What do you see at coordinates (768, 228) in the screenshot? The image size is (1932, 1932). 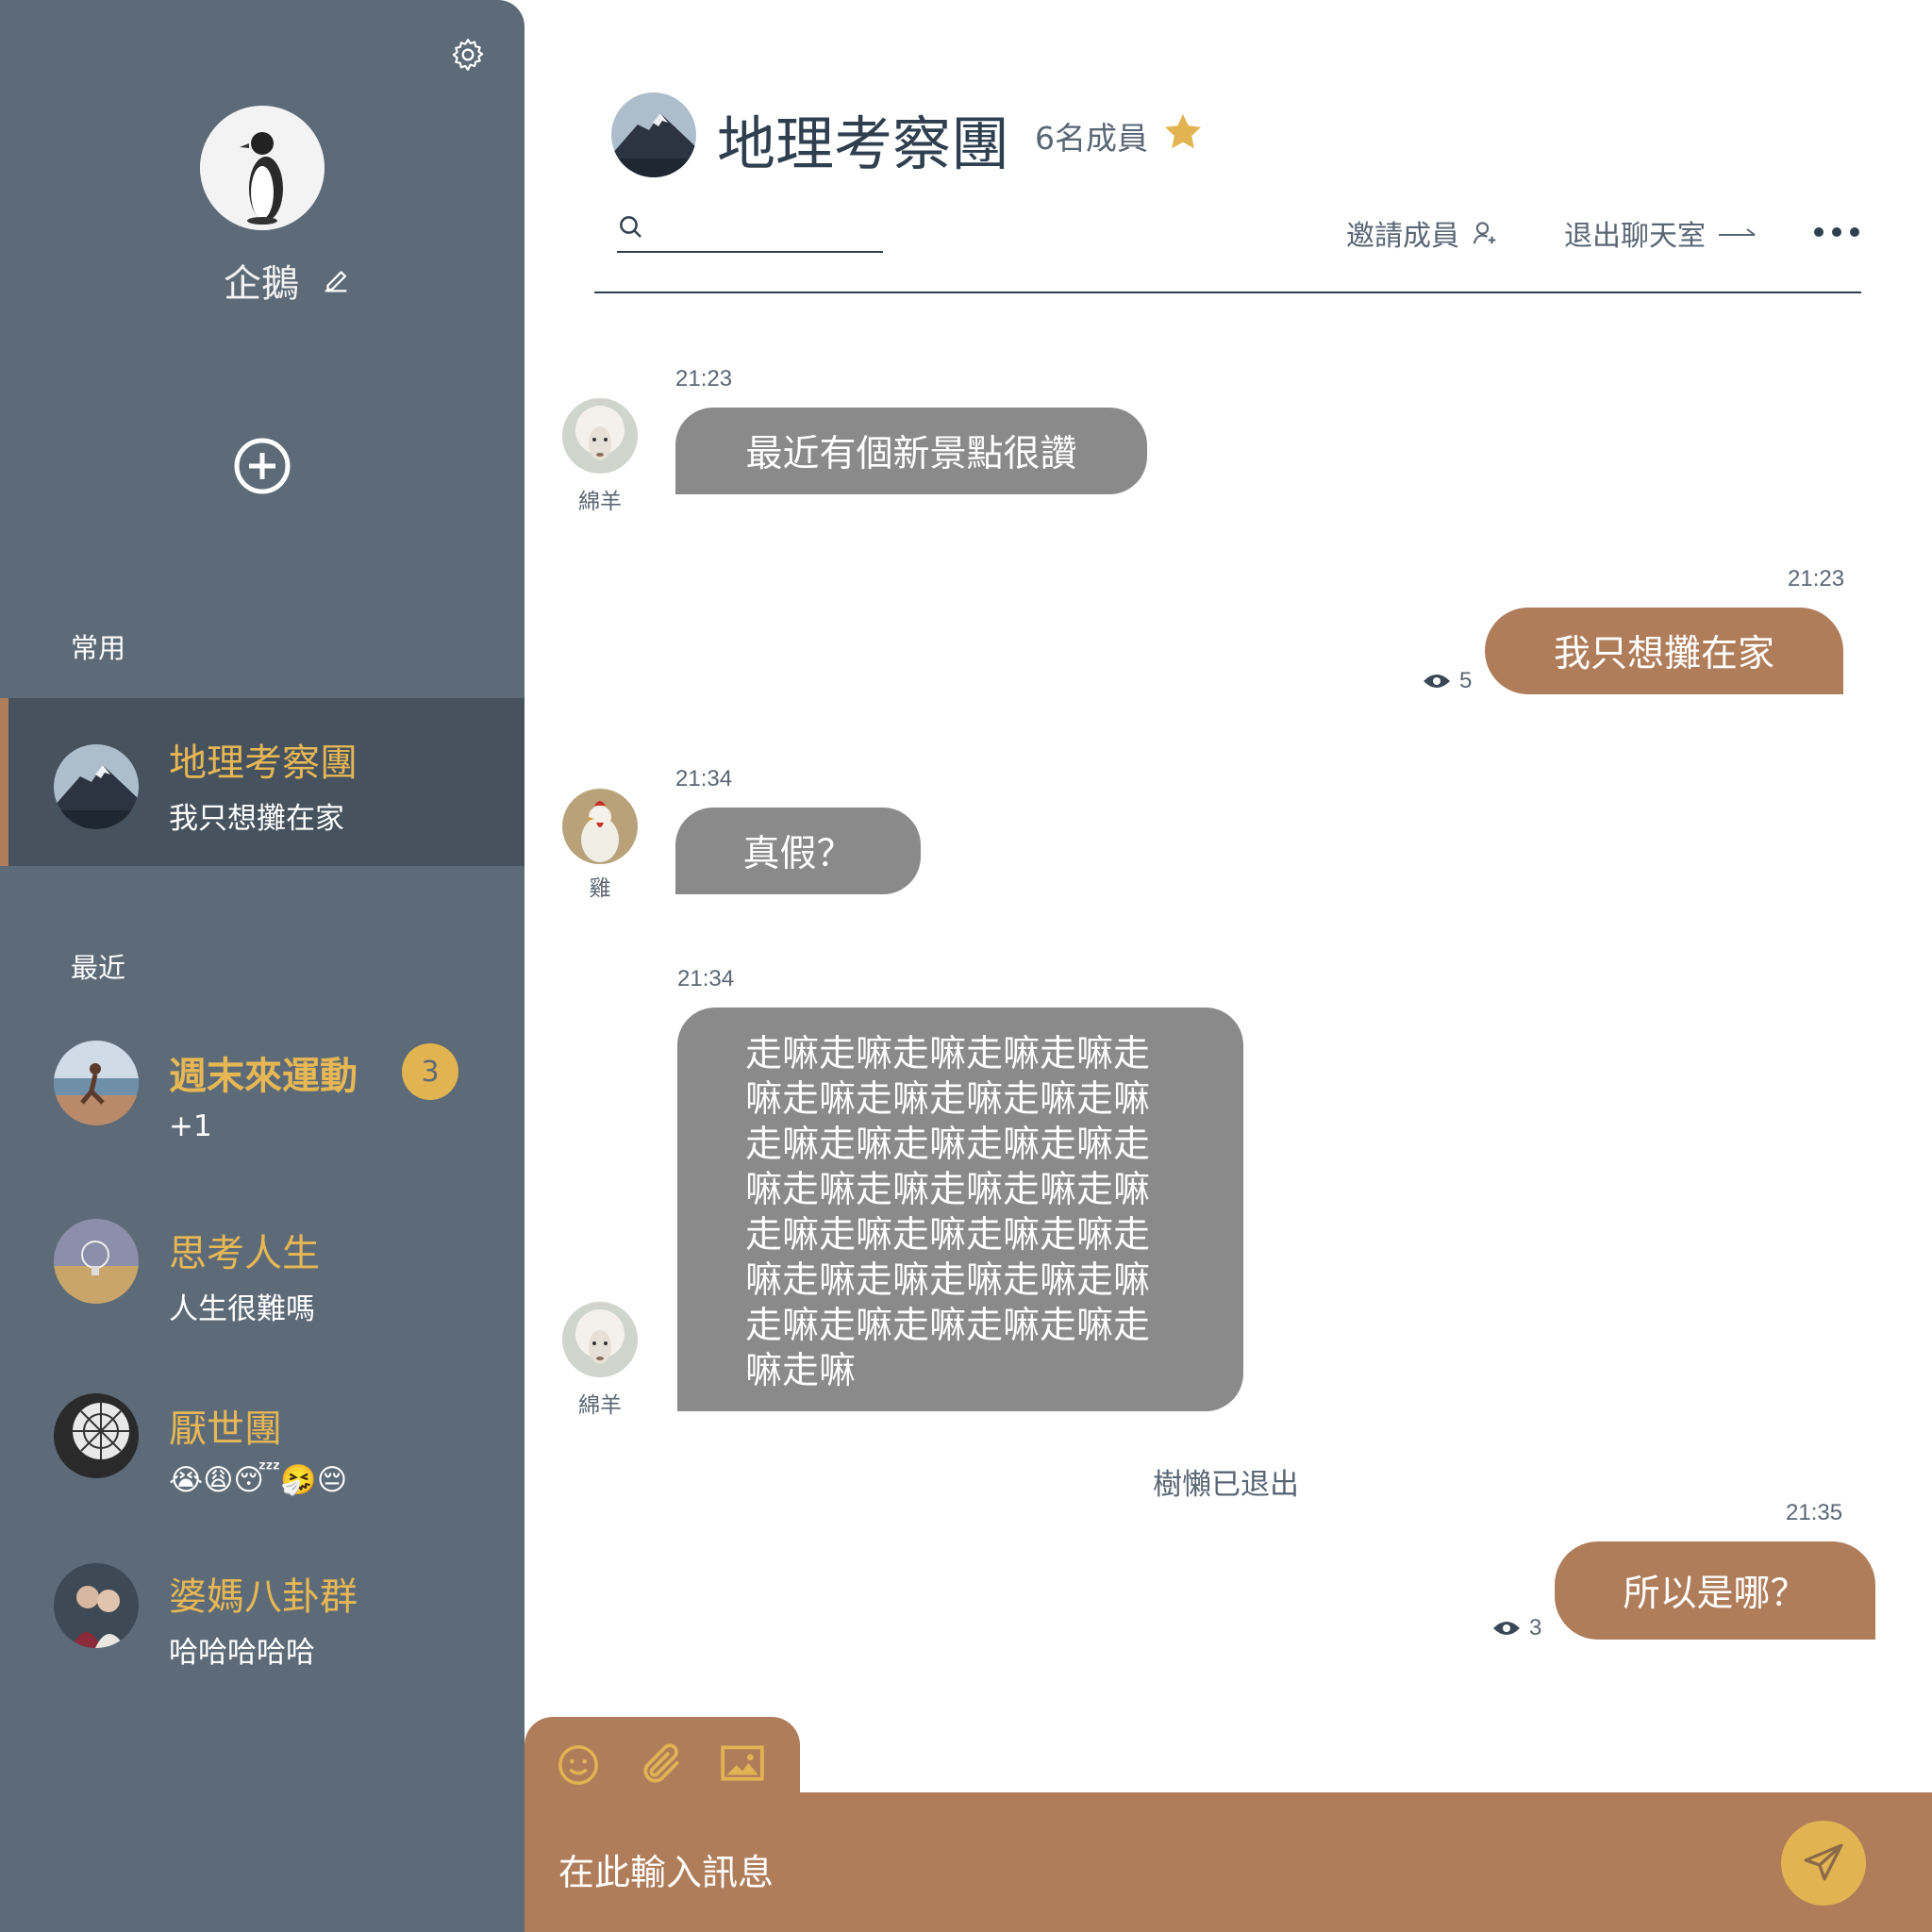 I see `search-input` at bounding box center [768, 228].